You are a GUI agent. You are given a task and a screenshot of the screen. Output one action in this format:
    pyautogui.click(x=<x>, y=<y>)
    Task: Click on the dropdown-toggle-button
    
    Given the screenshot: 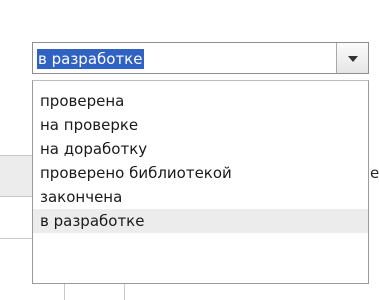 What is the action you would take?
    pyautogui.click(x=352, y=58)
    